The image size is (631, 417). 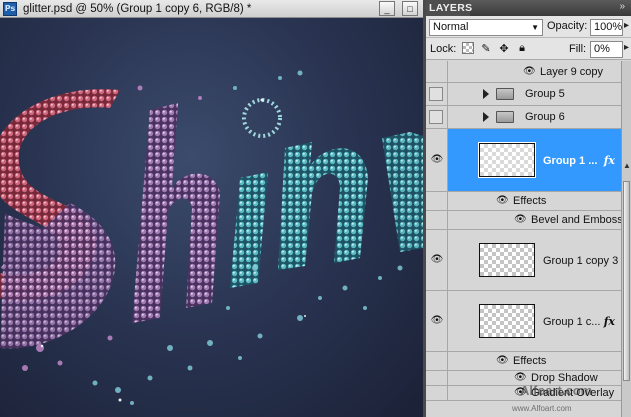 I want to click on opacity-arrow-icon: ▸, so click(x=626, y=25).